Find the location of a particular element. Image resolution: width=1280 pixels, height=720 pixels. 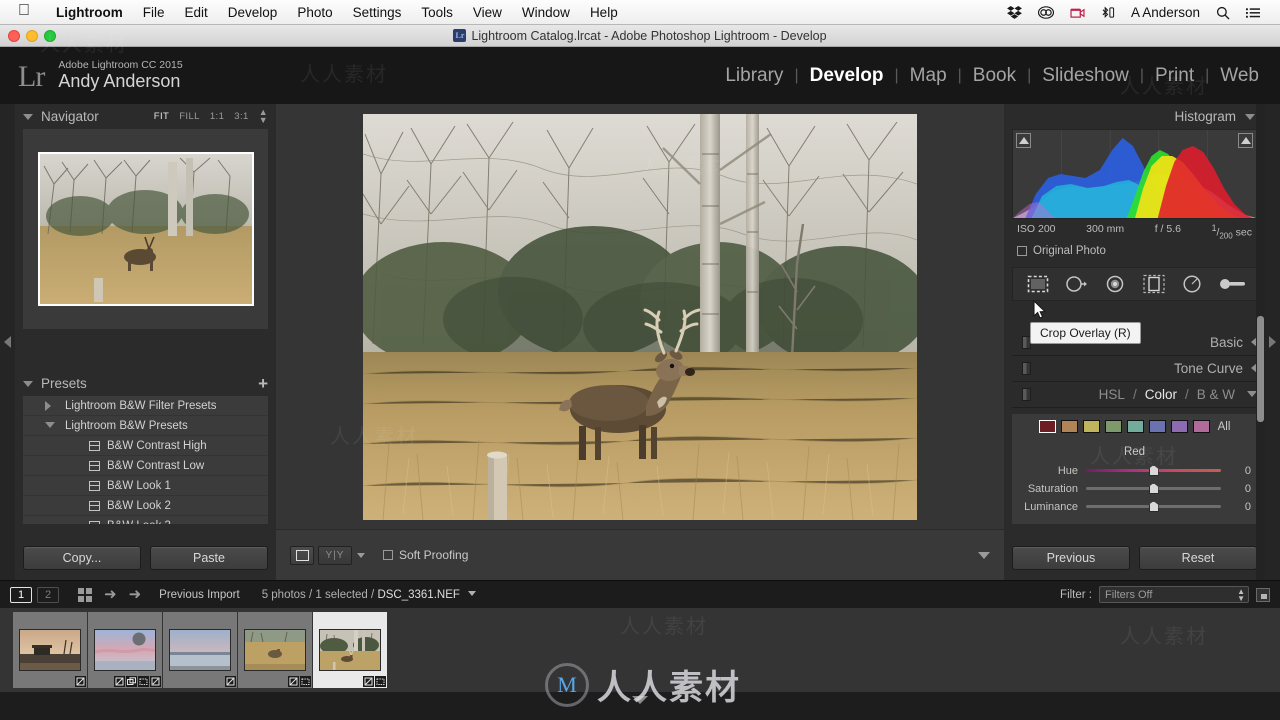

menu-item-lightroom: Lightroom is located at coordinates (89, 12).